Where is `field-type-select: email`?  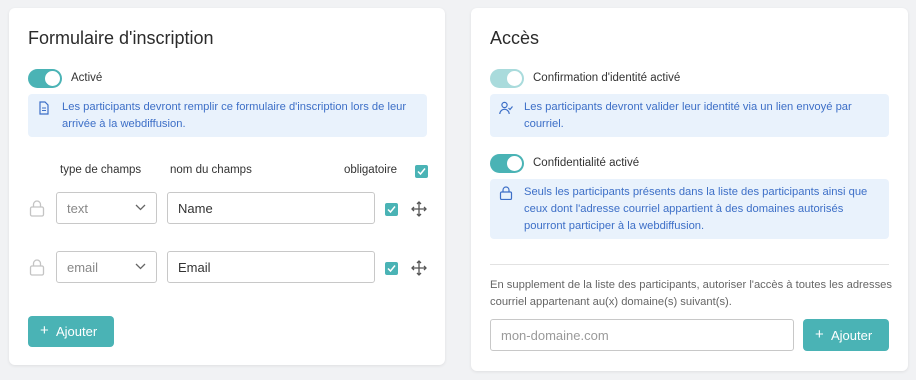
field-type-select: email is located at coordinates (106, 267).